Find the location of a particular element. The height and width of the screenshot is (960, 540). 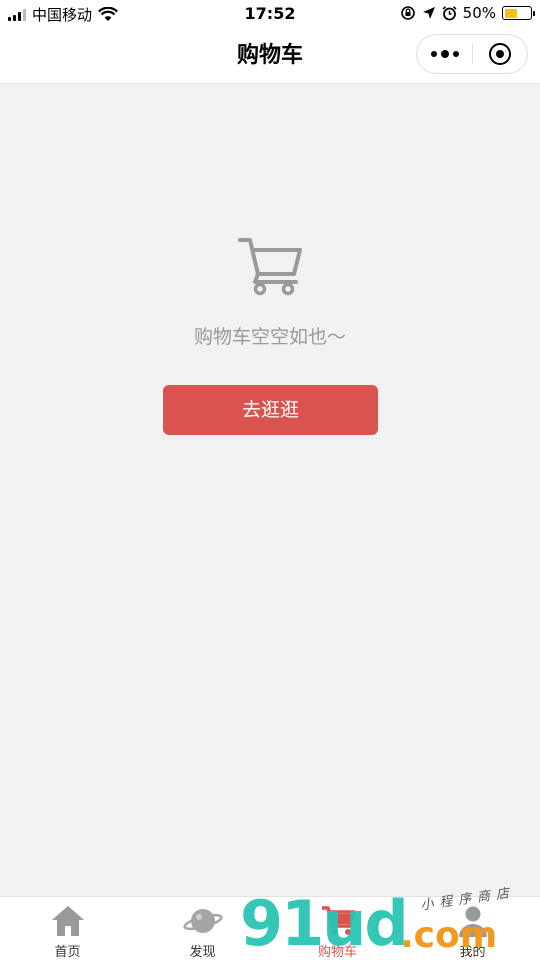

tab-home-label: 首页 is located at coordinates (67, 952).